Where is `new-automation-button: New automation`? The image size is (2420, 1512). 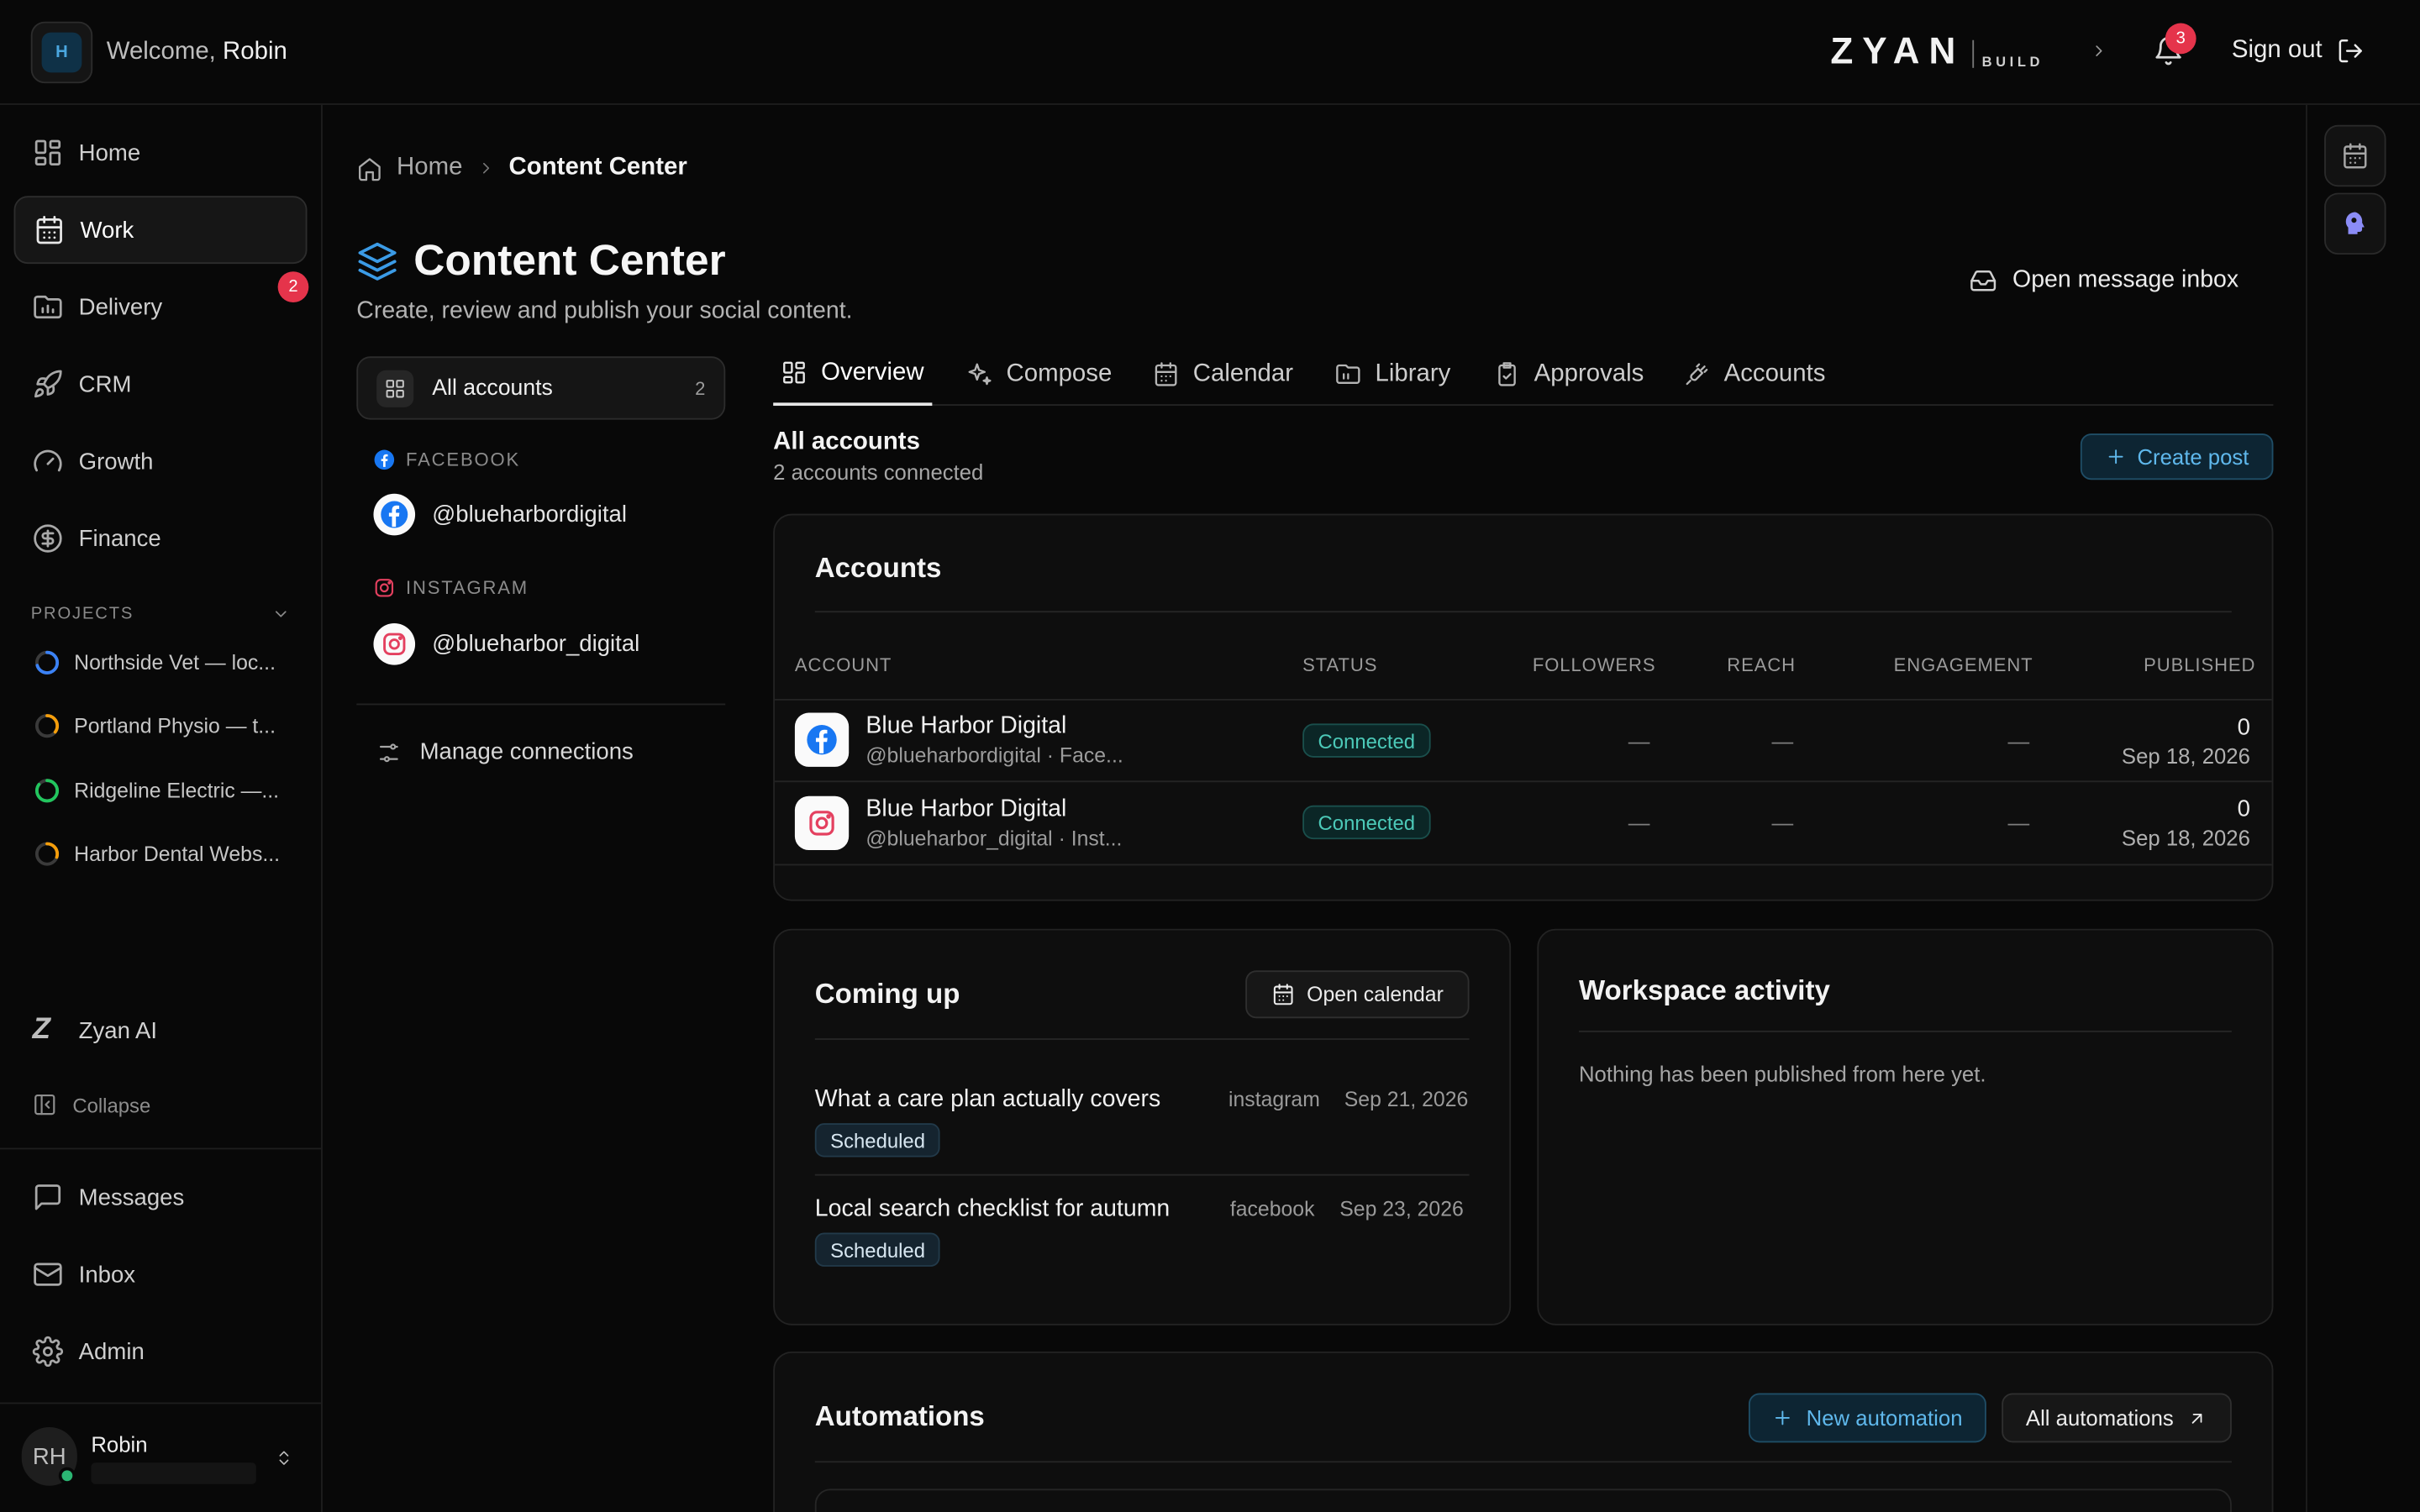
new-automation-button: New automation is located at coordinates (1867, 1418).